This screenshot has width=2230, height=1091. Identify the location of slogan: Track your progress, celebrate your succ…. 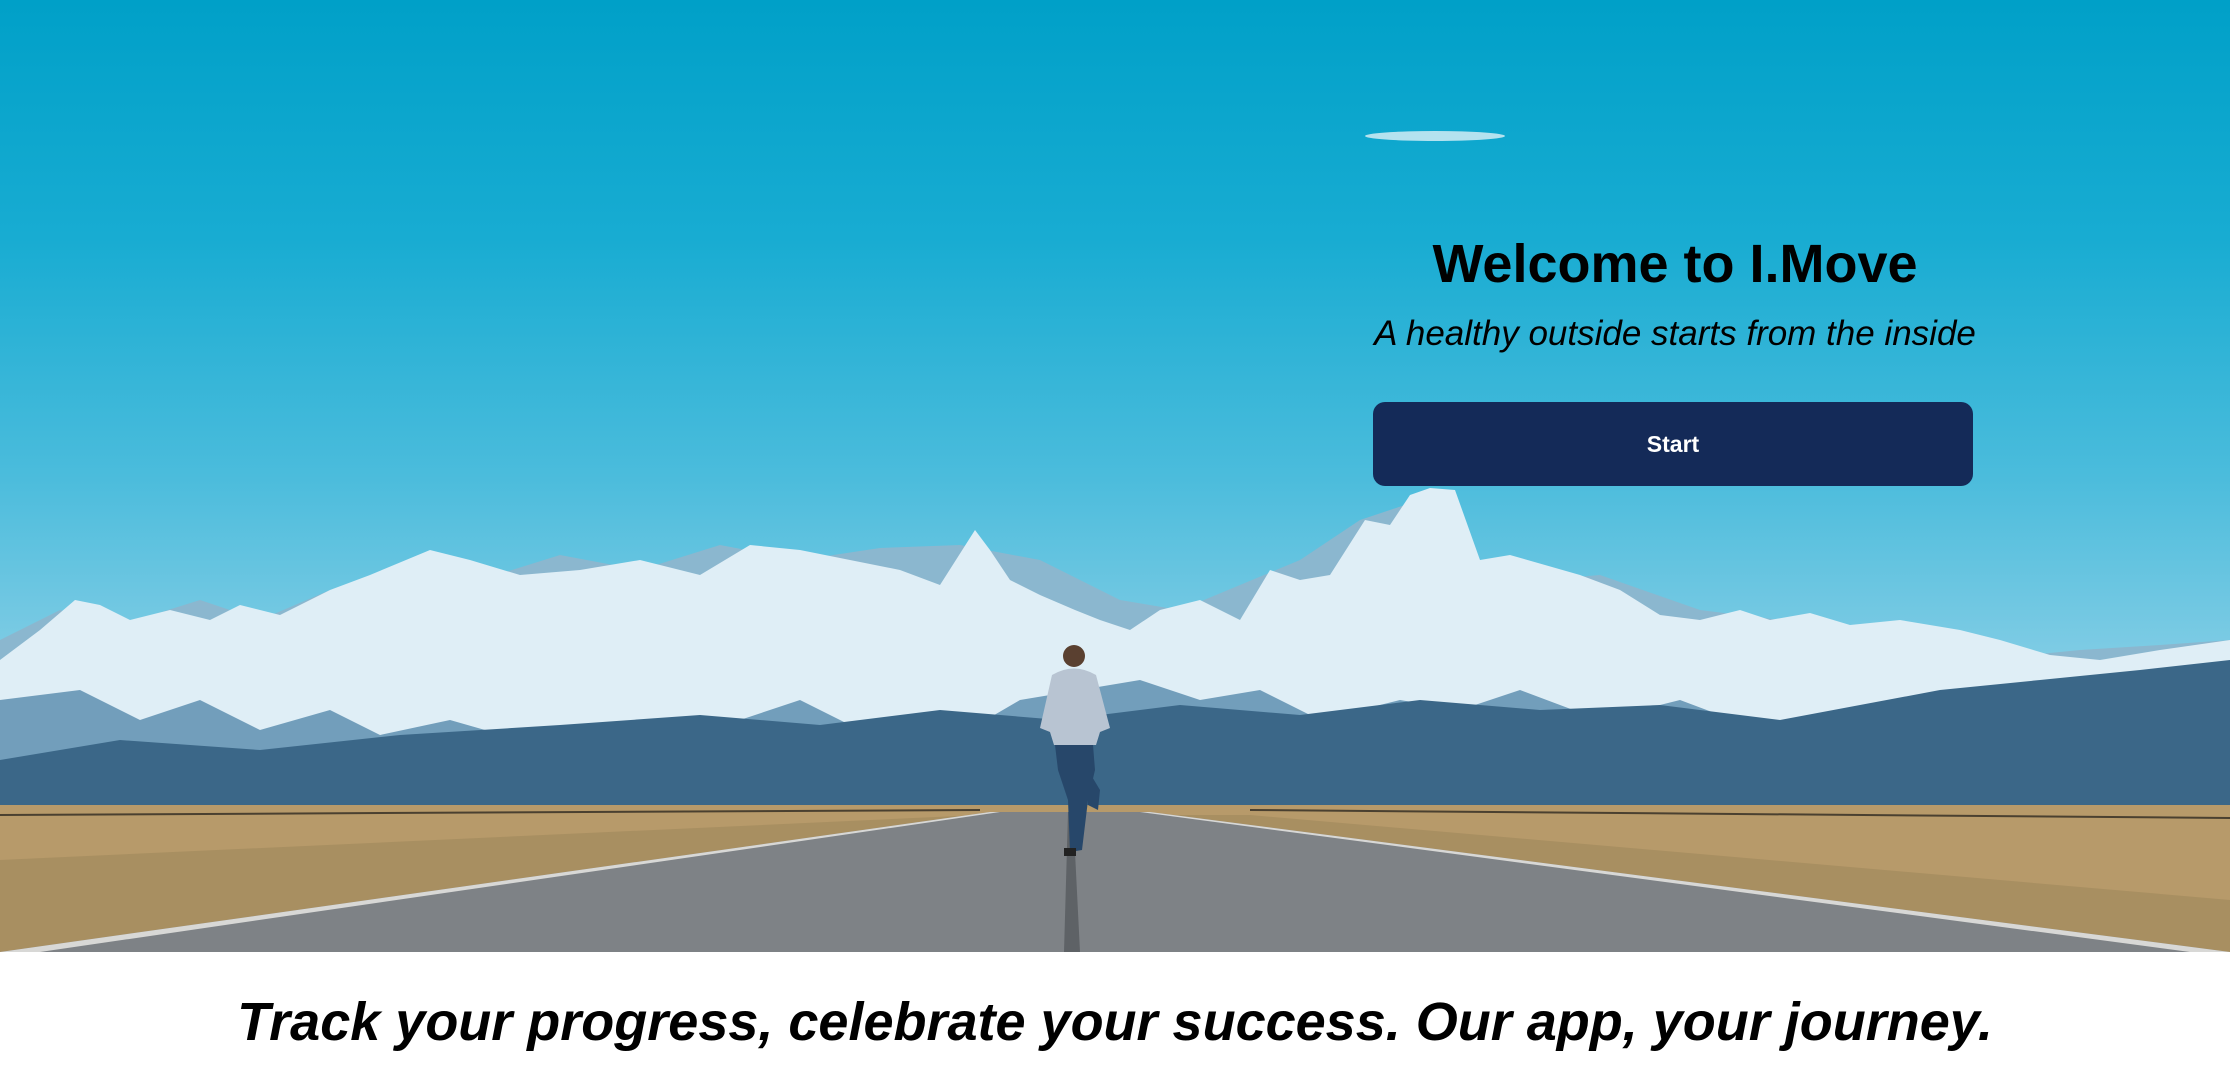
(1115, 1021).